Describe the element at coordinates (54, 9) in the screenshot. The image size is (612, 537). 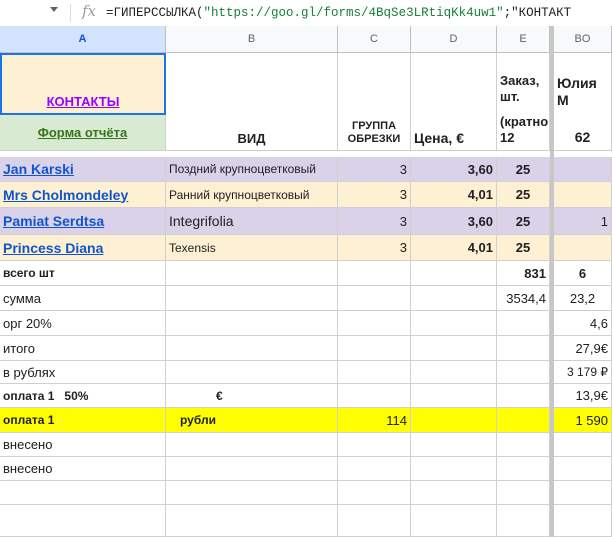
I see `chevron-down-icon` at that location.